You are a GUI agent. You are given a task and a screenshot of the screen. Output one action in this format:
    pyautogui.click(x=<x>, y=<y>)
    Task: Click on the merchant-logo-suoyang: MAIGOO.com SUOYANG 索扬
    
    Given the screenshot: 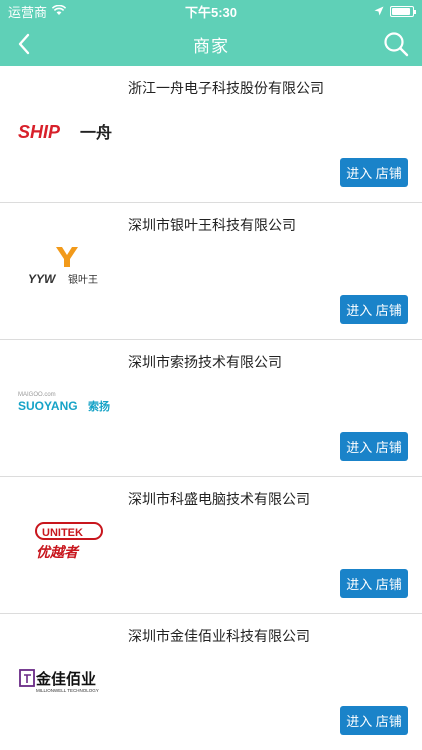 What is the action you would take?
    pyautogui.click(x=71, y=405)
    